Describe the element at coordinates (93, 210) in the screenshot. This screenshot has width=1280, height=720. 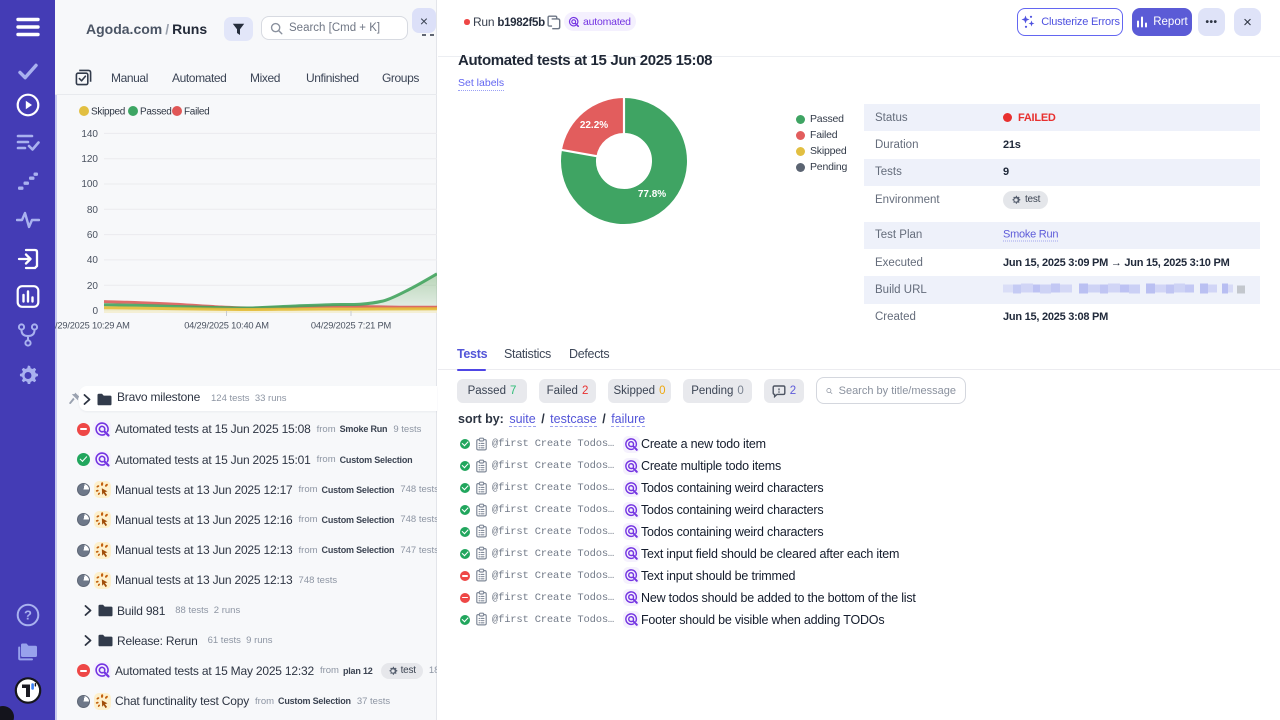
I see `svg-text: 80` at that location.